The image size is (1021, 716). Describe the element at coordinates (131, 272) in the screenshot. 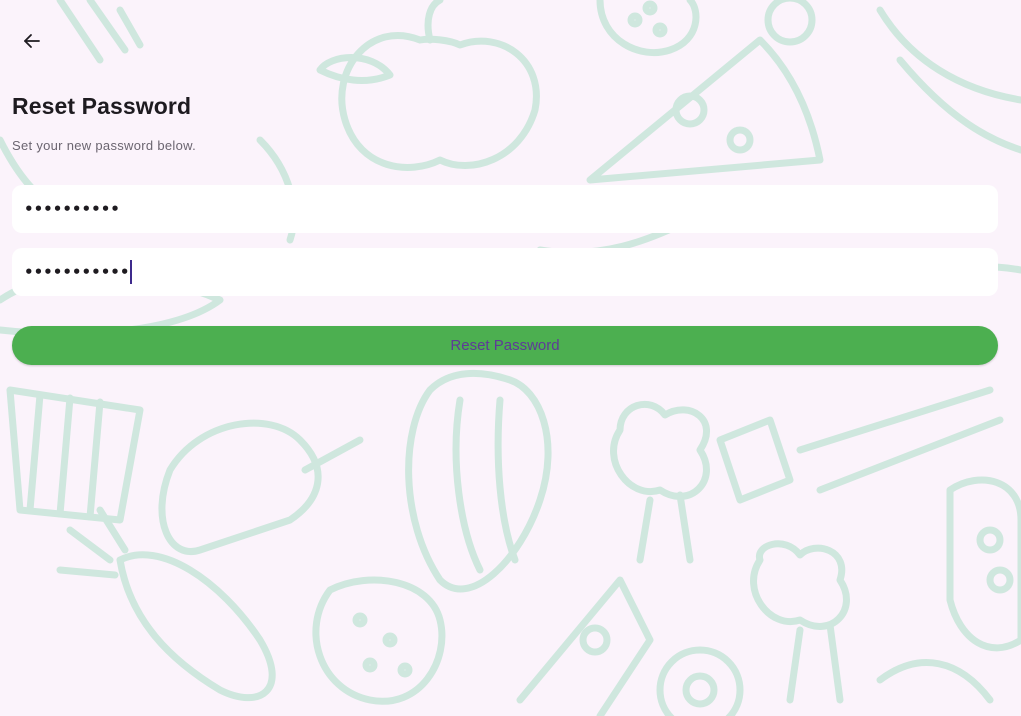

I see `text-cursor` at that location.